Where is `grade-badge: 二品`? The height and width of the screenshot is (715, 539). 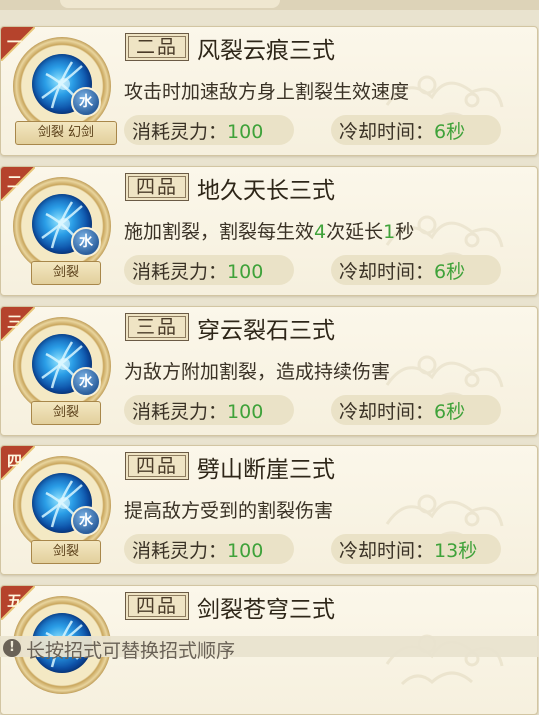 grade-badge: 二品 is located at coordinates (157, 47).